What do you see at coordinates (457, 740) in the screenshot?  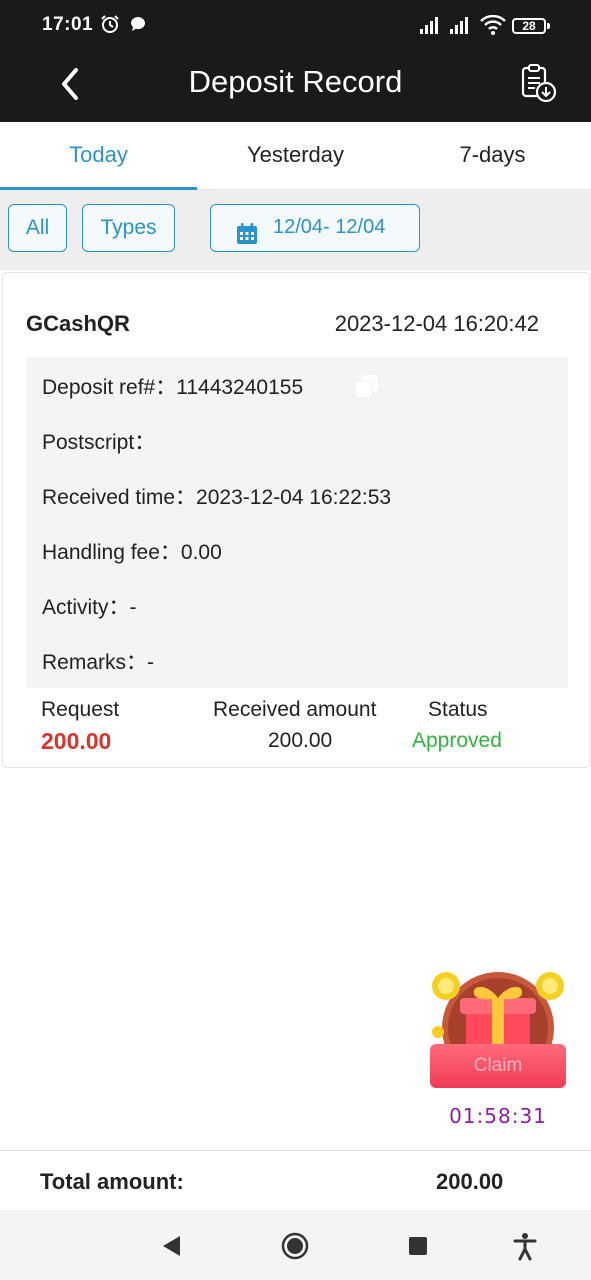 I see `status-badge: Approved` at bounding box center [457, 740].